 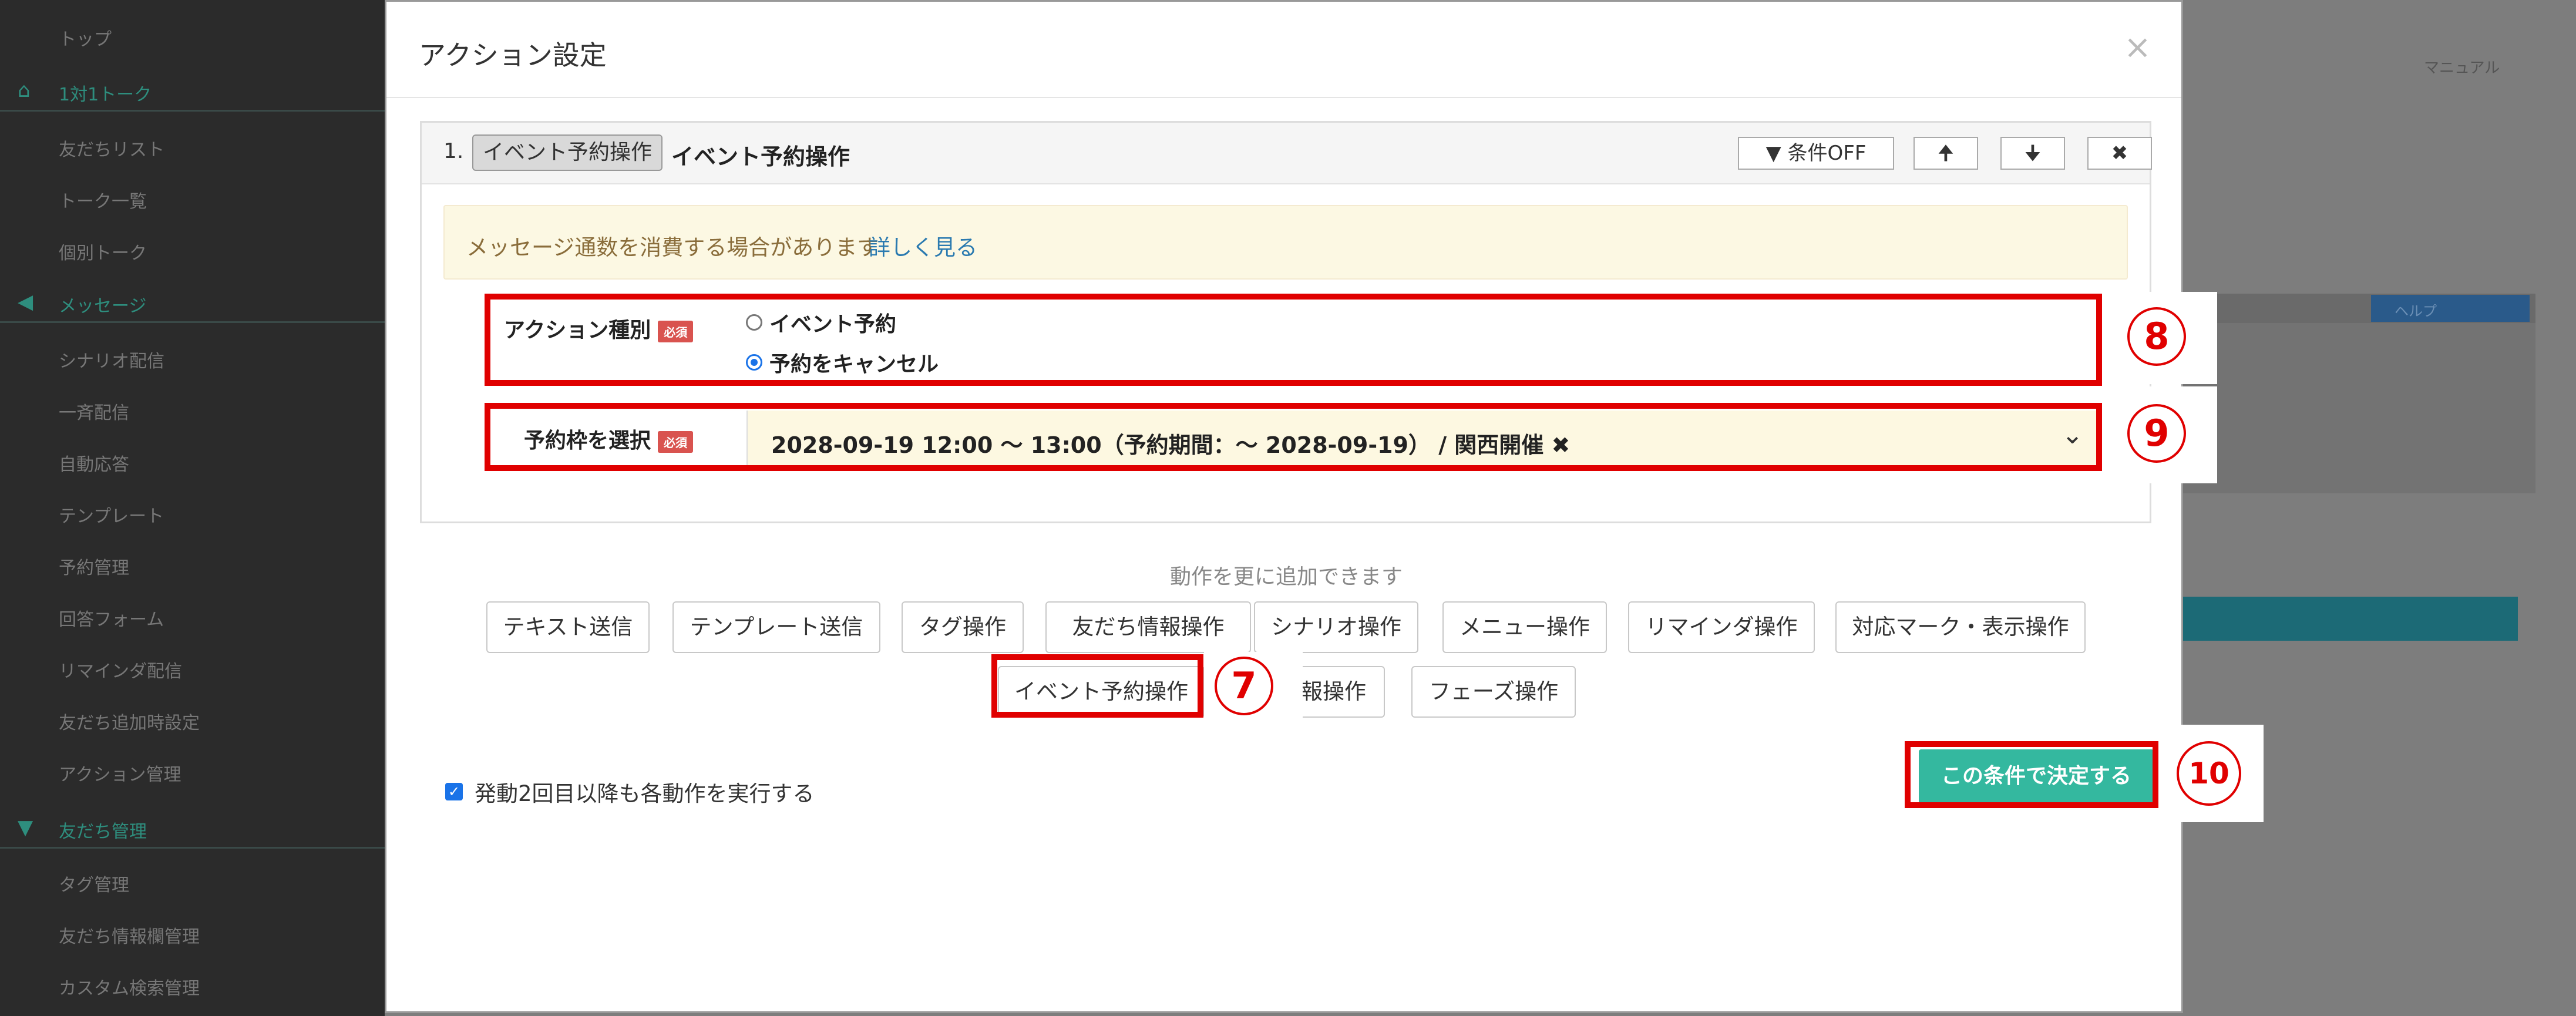 What do you see at coordinates (1336, 627) in the screenshot?
I see `scenario-operation-button: シナリオ操作` at bounding box center [1336, 627].